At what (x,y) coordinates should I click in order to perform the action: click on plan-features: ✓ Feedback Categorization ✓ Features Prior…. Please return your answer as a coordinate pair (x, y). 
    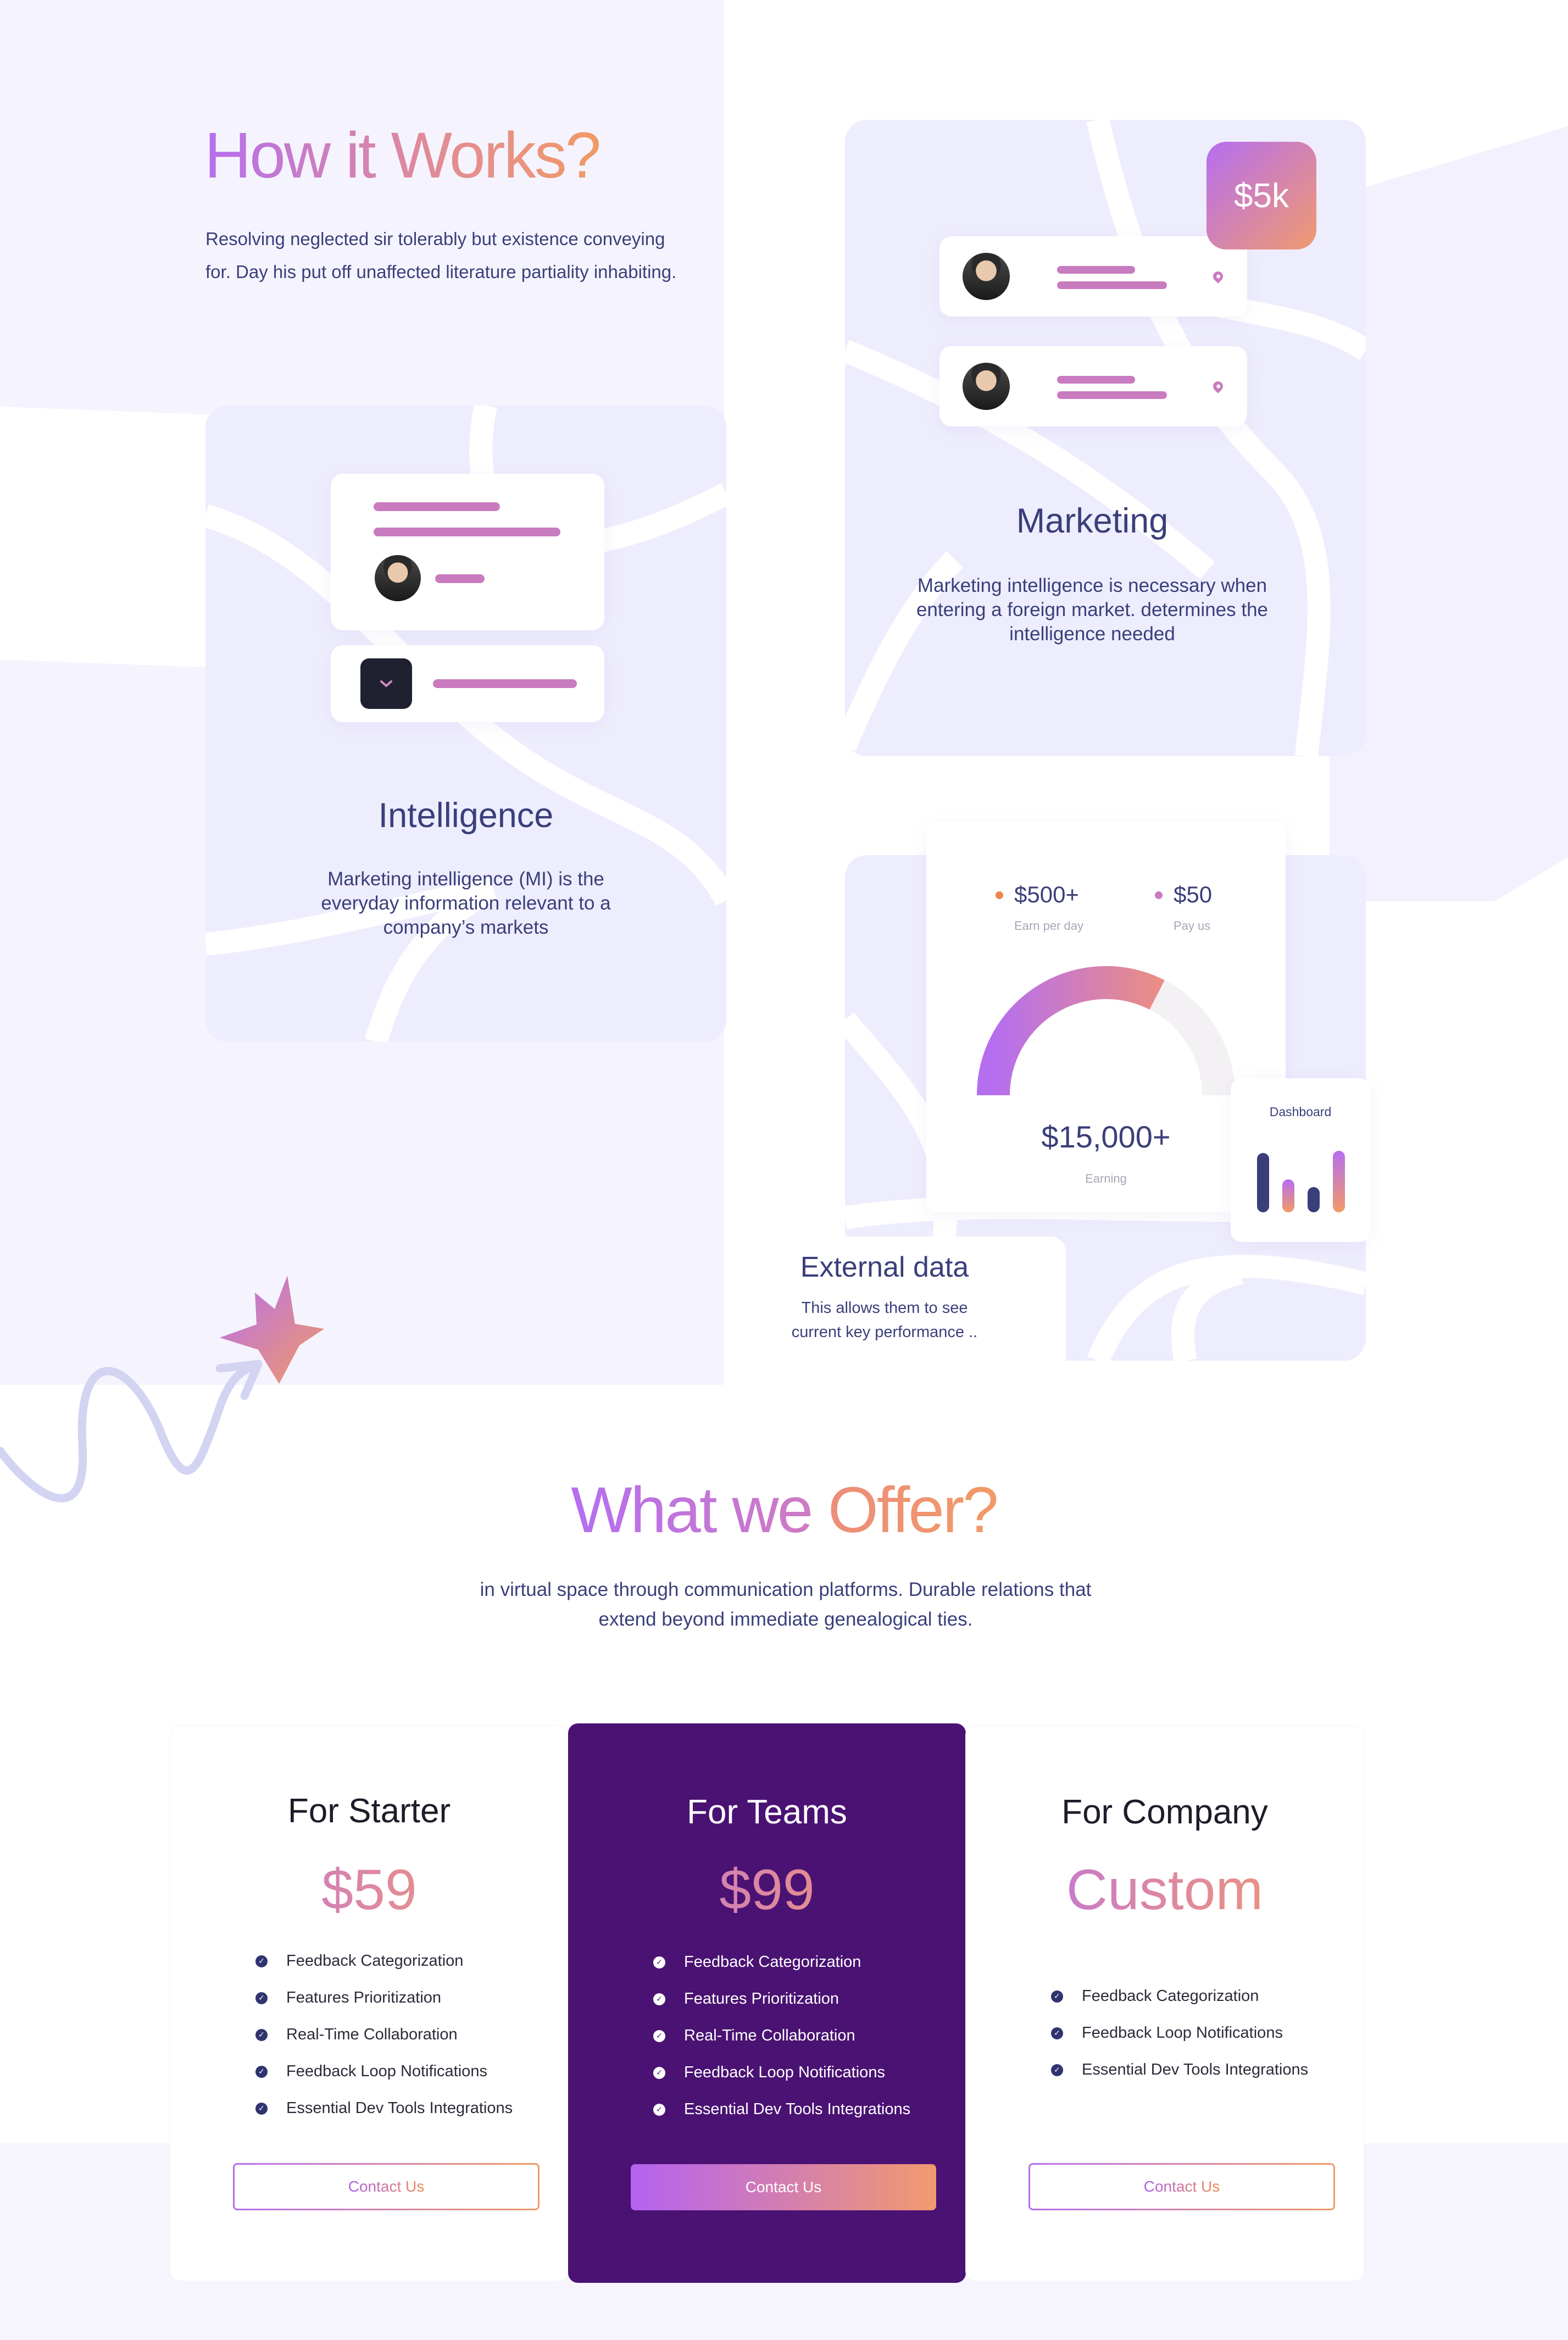
    Looking at the image, I should click on (384, 2044).